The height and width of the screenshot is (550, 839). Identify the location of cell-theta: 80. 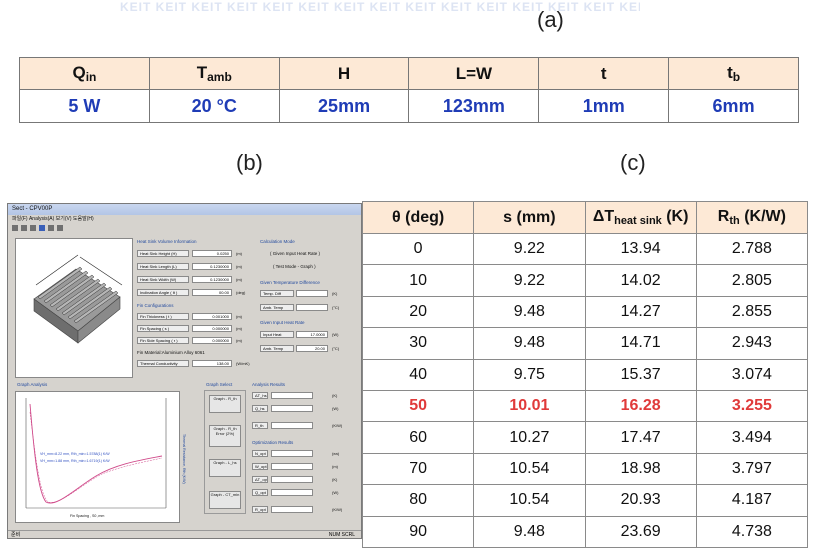
(418, 500).